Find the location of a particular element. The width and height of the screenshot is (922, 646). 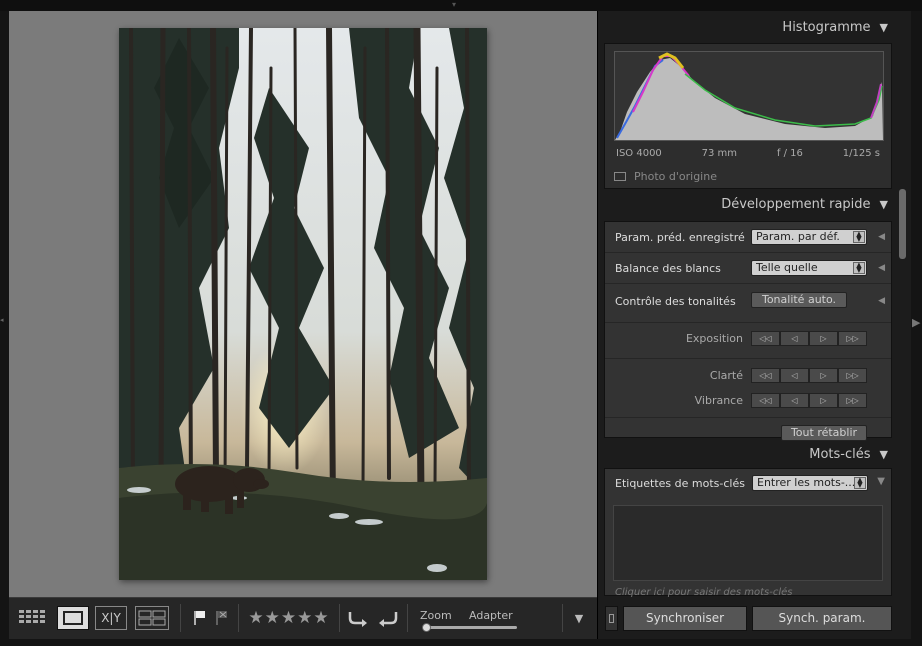

grid-view-icon is located at coordinates (32, 616).